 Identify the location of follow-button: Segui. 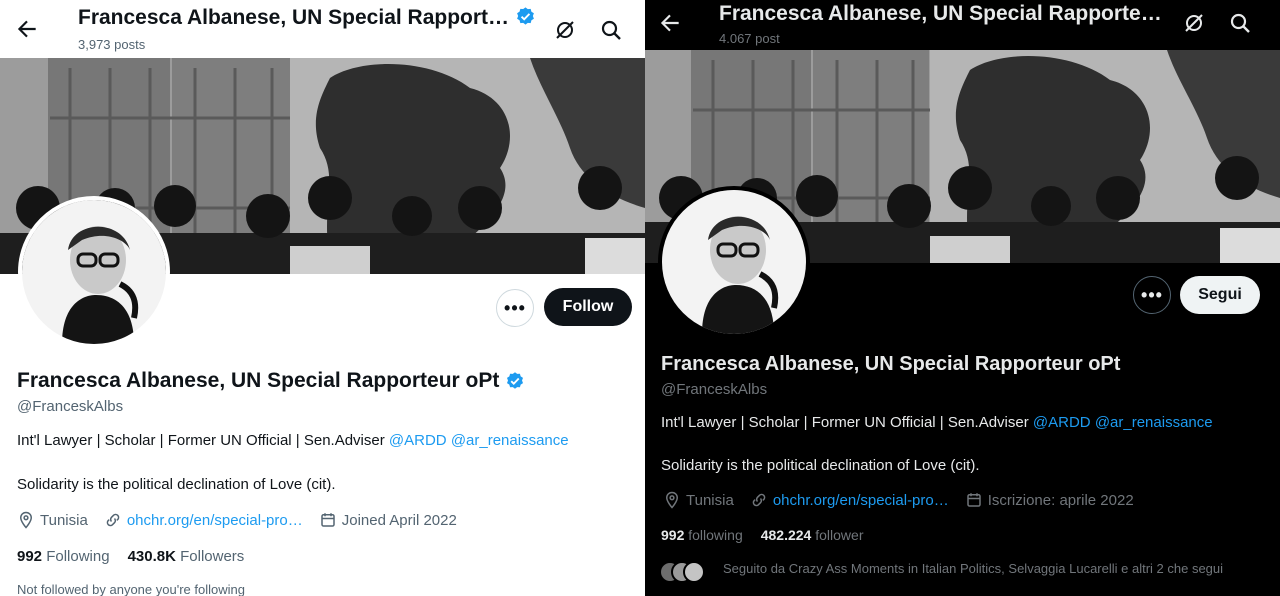
(1220, 295).